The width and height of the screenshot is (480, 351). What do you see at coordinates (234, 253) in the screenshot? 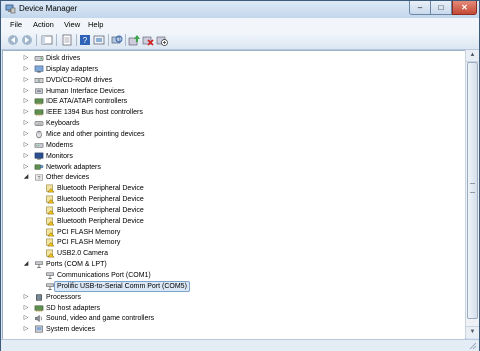
I see `tree-device-row: USB2.0 Camera` at bounding box center [234, 253].